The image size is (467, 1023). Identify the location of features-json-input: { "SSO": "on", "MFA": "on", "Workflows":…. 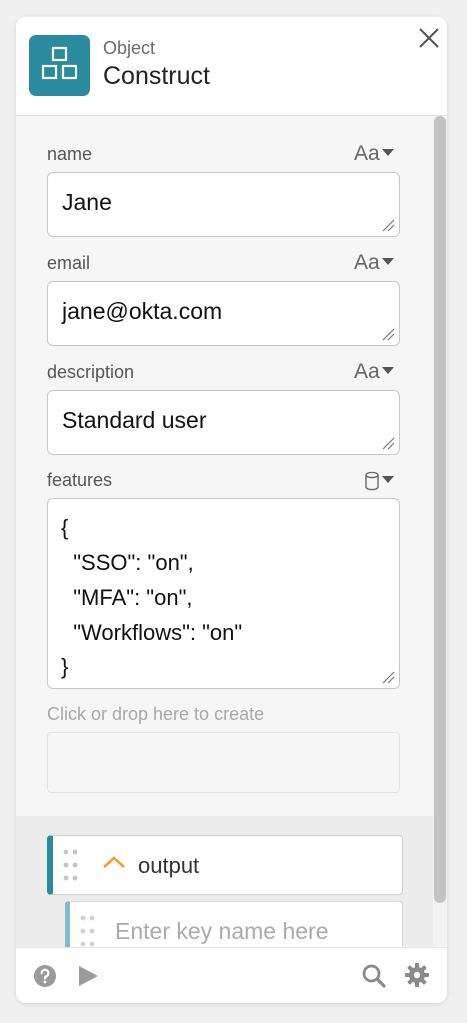
(223, 593).